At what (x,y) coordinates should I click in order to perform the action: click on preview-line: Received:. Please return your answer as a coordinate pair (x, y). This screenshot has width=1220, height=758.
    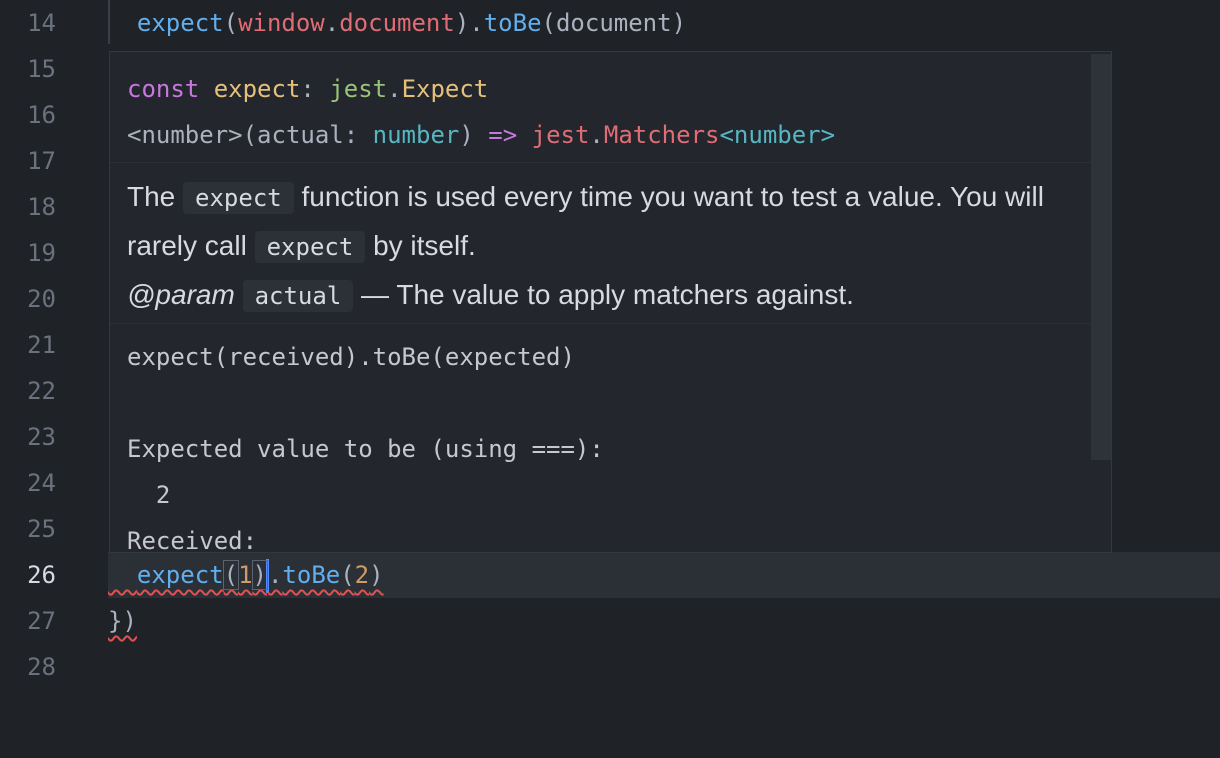
    Looking at the image, I should click on (192, 540).